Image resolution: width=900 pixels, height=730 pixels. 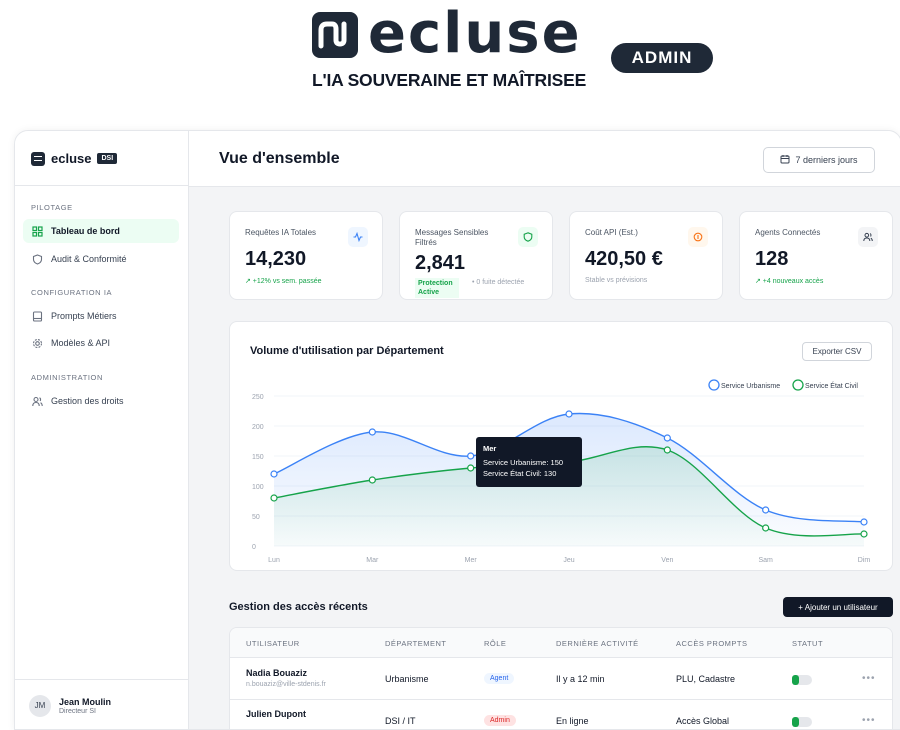 What do you see at coordinates (283, 281) in the screenshot?
I see `kpi-trend: ↗ +12% vs sem. passée` at bounding box center [283, 281].